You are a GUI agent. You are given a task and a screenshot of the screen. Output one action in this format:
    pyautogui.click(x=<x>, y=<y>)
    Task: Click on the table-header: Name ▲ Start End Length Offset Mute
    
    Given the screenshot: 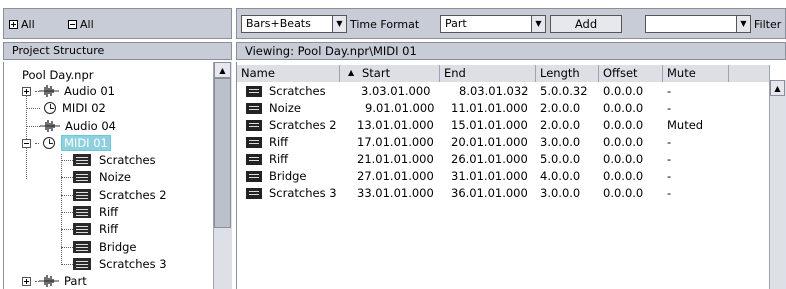 What is the action you would take?
    pyautogui.click(x=503, y=73)
    